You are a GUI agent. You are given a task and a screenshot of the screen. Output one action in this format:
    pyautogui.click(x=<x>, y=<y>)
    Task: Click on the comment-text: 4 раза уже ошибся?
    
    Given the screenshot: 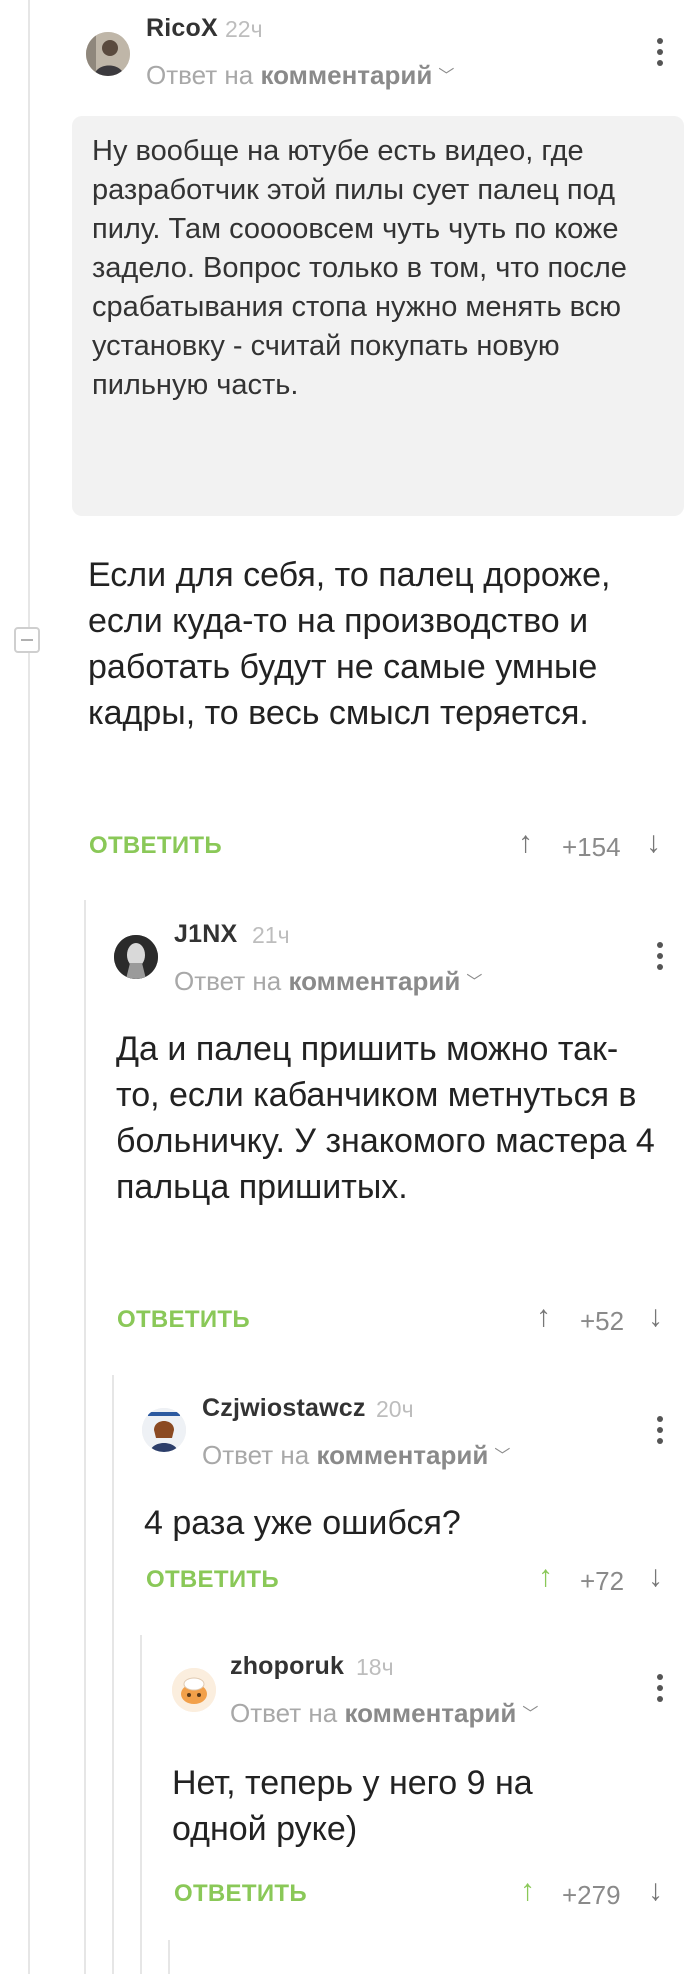 What is the action you would take?
    pyautogui.click(x=302, y=1523)
    